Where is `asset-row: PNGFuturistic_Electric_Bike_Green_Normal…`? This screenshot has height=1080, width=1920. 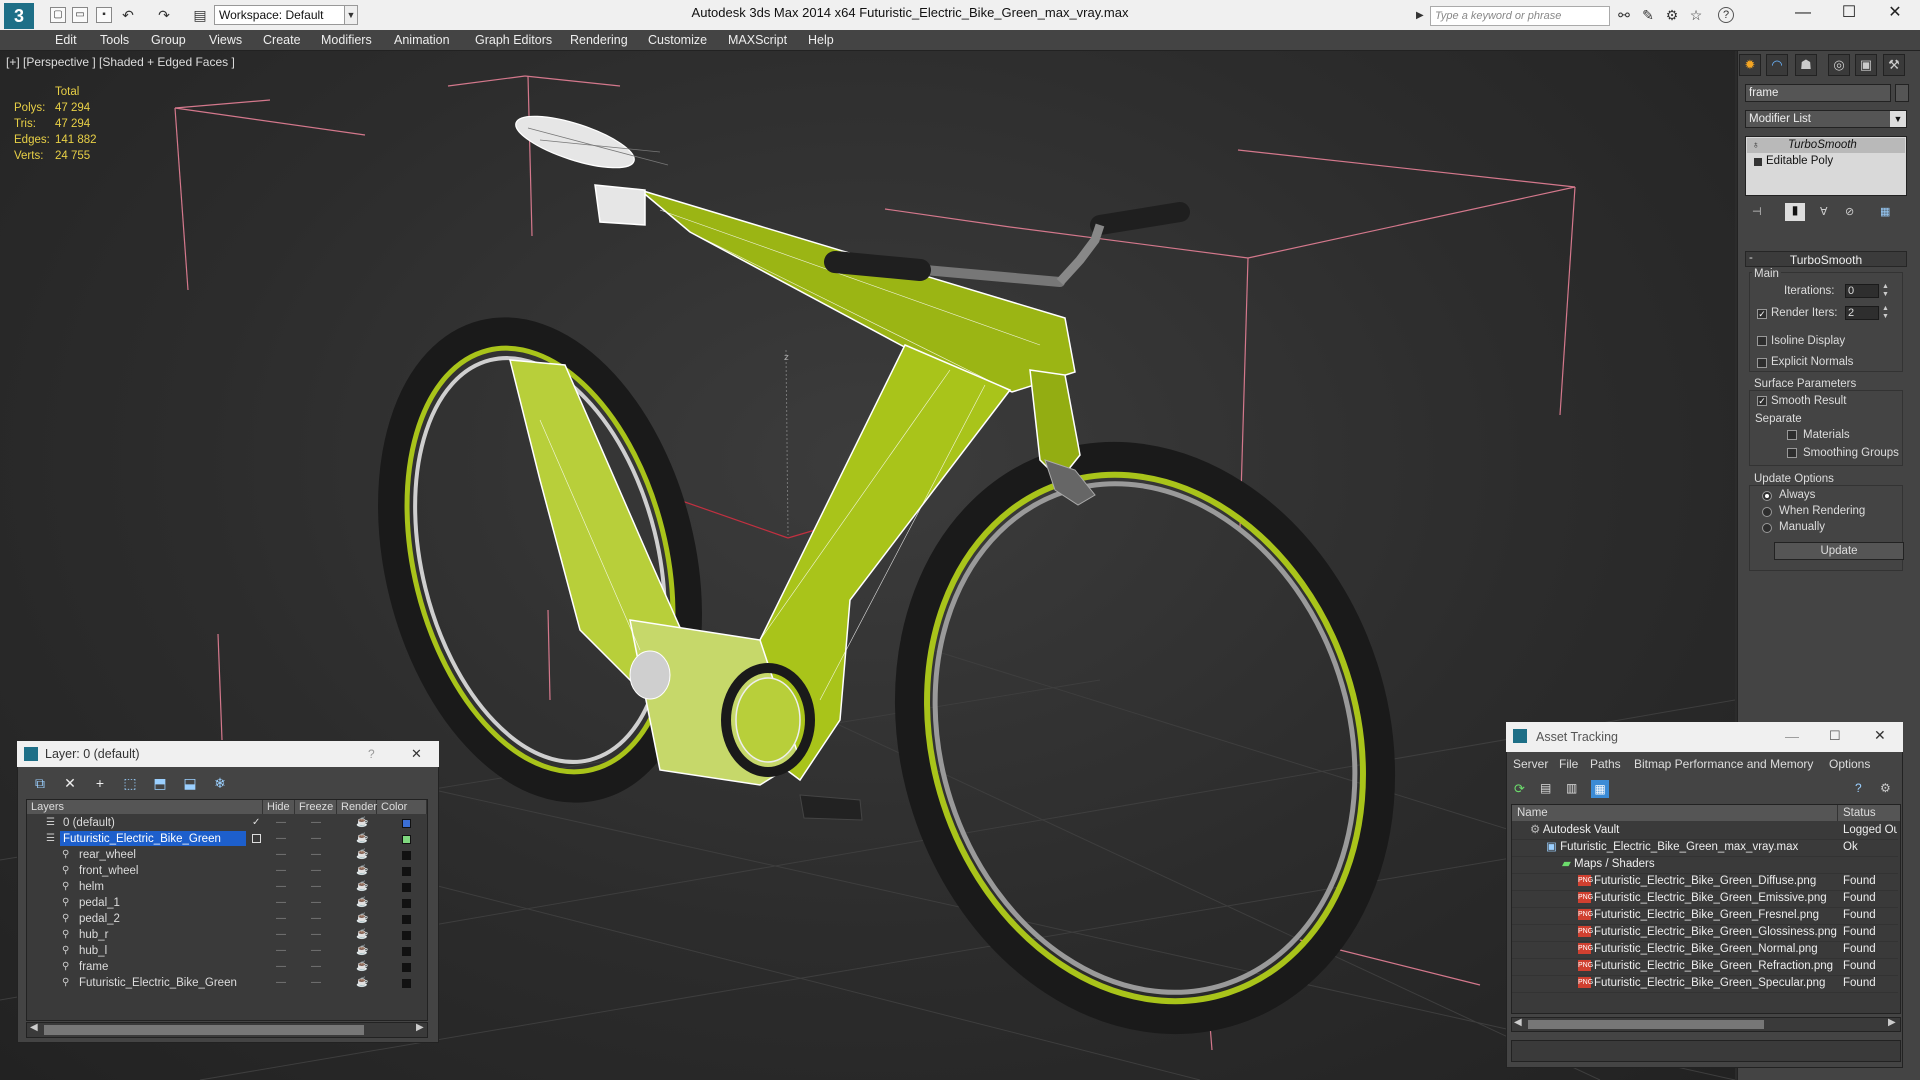
asset-row: PNGFuturistic_Electric_Bike_Green_Normal… is located at coordinates (1705, 950).